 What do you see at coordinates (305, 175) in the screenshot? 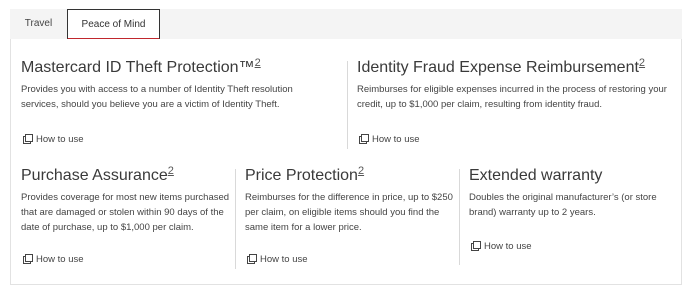
I see `feature-title: Price Protection2` at bounding box center [305, 175].